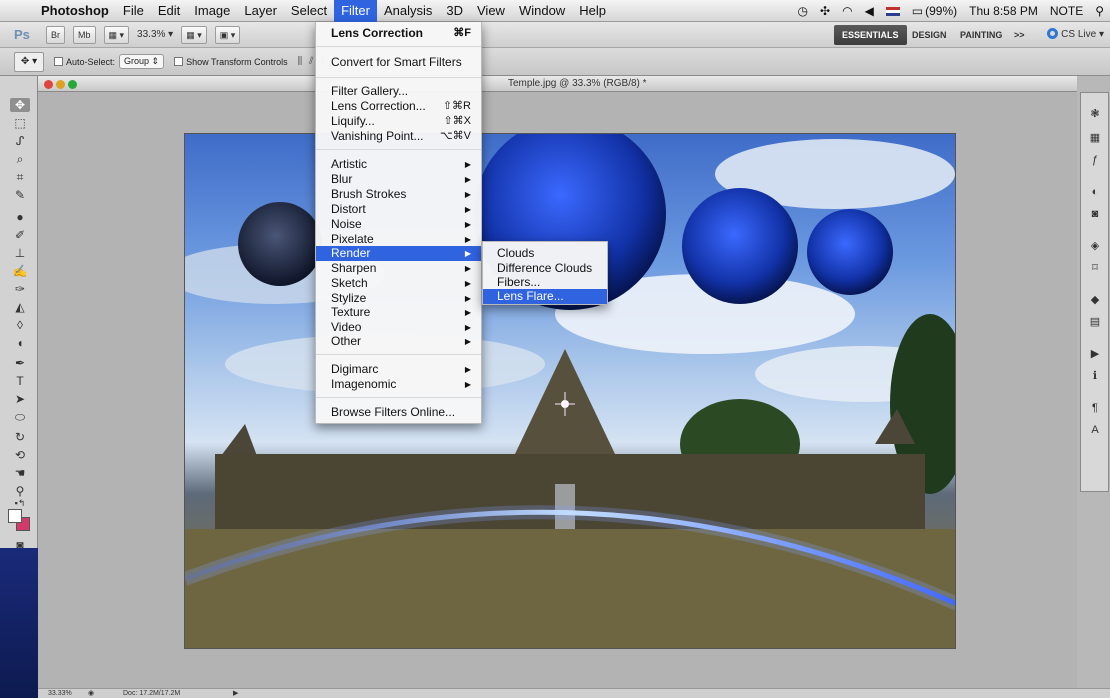 This screenshot has height=698, width=1110. I want to click on menu-item-distort: Distort ▶, so click(398, 209).